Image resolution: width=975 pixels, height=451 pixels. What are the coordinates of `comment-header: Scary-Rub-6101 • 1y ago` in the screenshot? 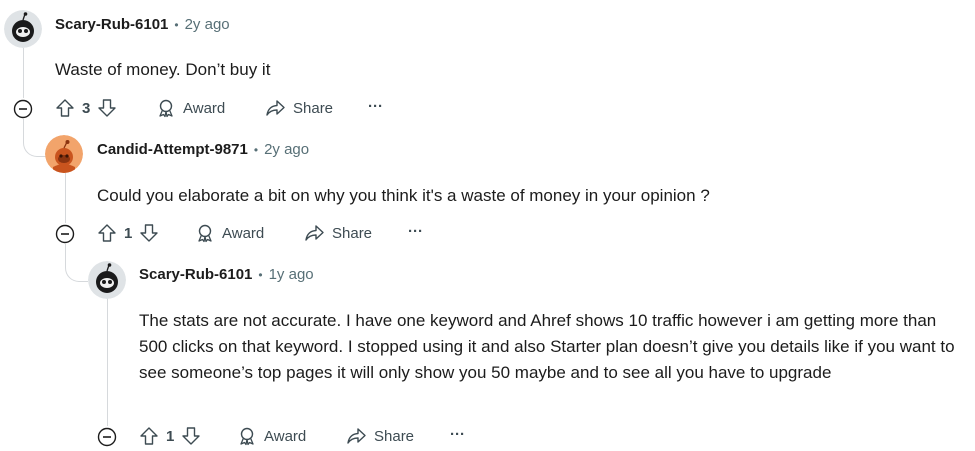 It's located at (226, 274).